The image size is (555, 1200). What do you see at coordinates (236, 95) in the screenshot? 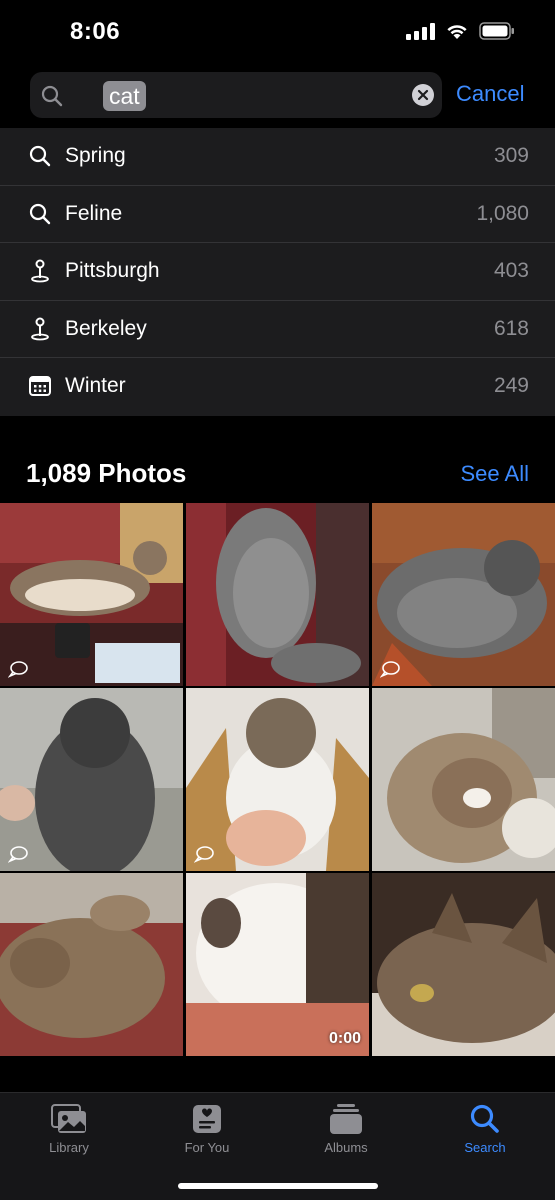
I see `search-input: cat` at bounding box center [236, 95].